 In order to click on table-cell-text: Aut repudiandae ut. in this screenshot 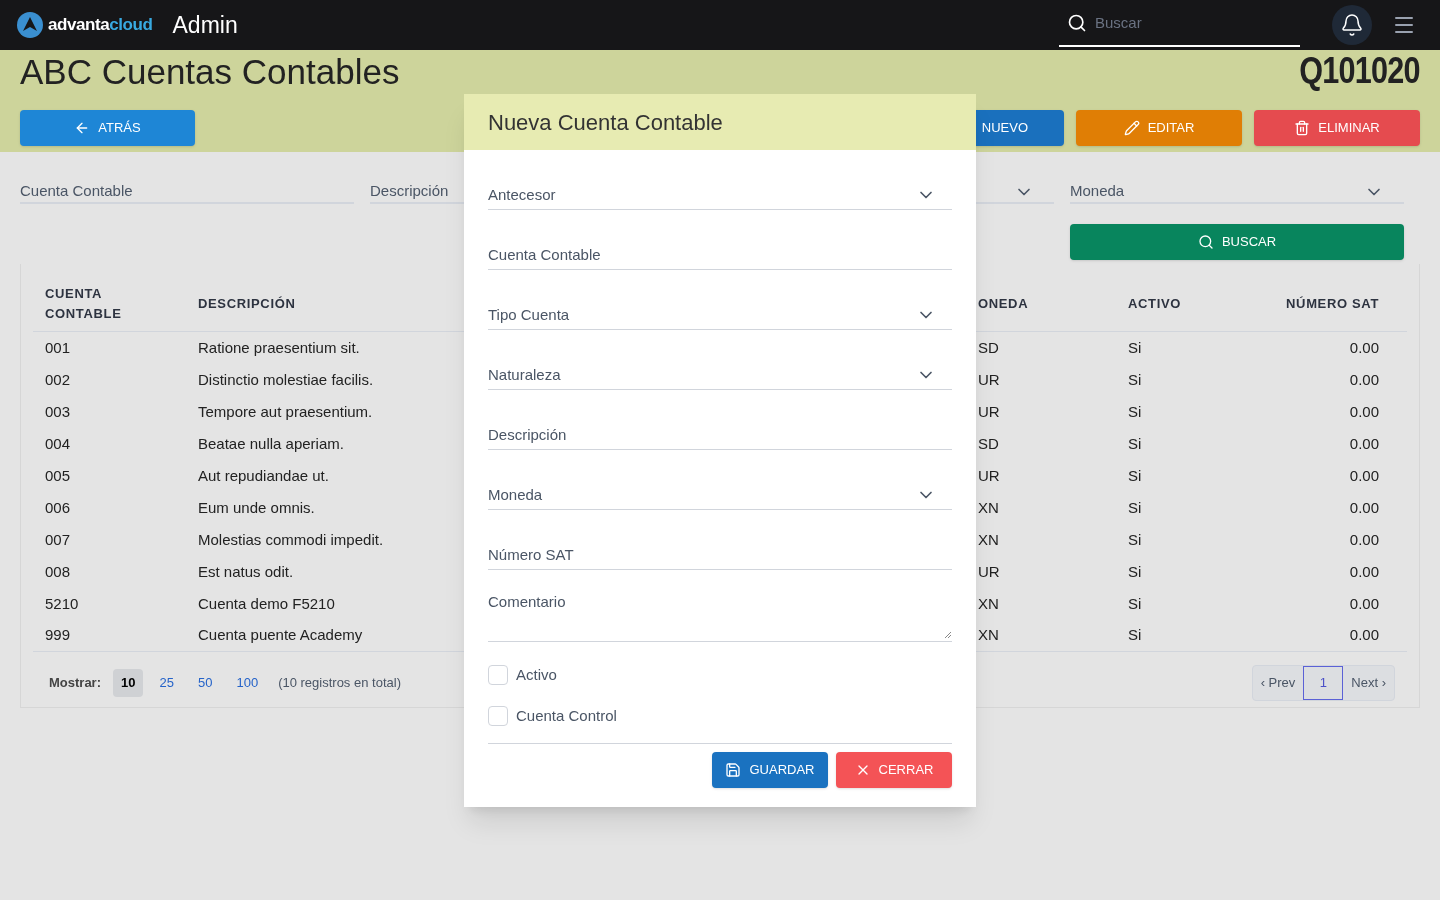, I will do `click(263, 475)`.